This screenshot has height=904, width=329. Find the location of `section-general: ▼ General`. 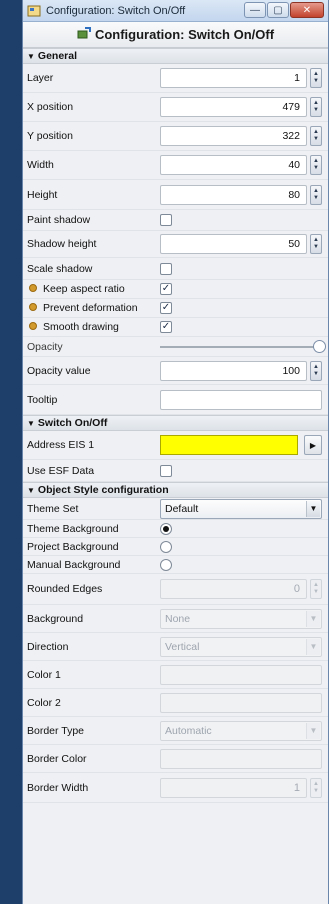

section-general: ▼ General is located at coordinates (175, 56).